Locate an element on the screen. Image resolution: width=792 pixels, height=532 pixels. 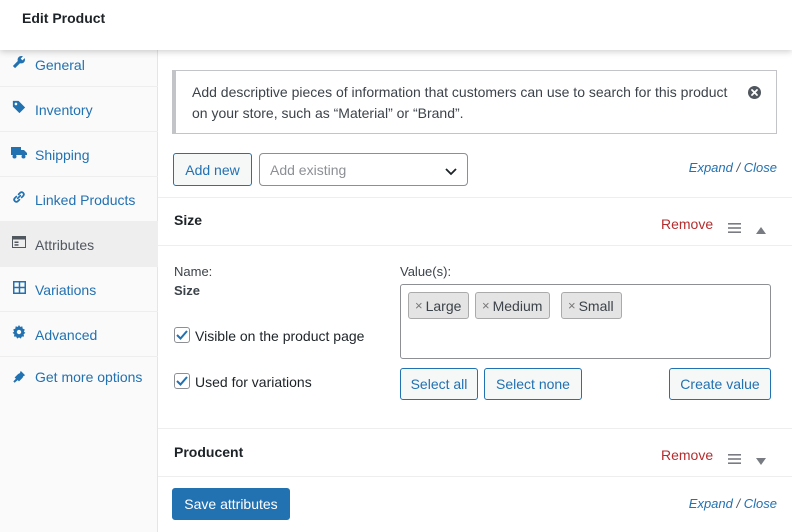
list-icon is located at coordinates (19, 242).